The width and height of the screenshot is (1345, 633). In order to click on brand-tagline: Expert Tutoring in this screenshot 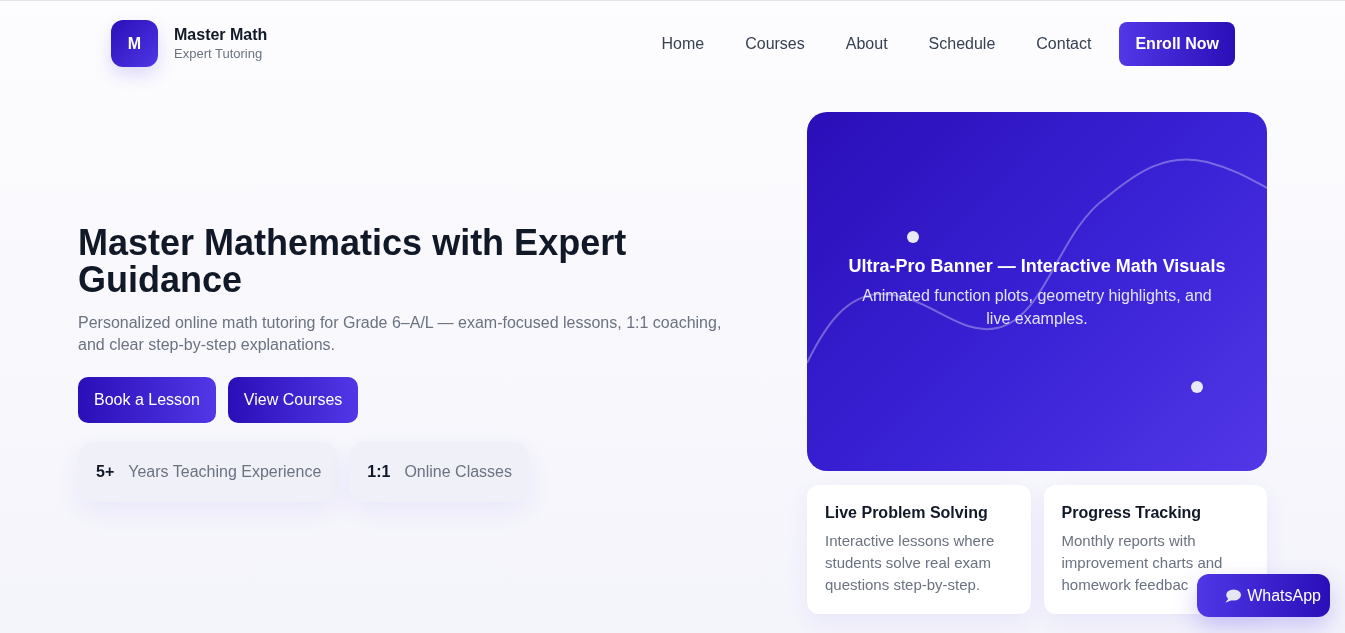, I will do `click(219, 53)`.